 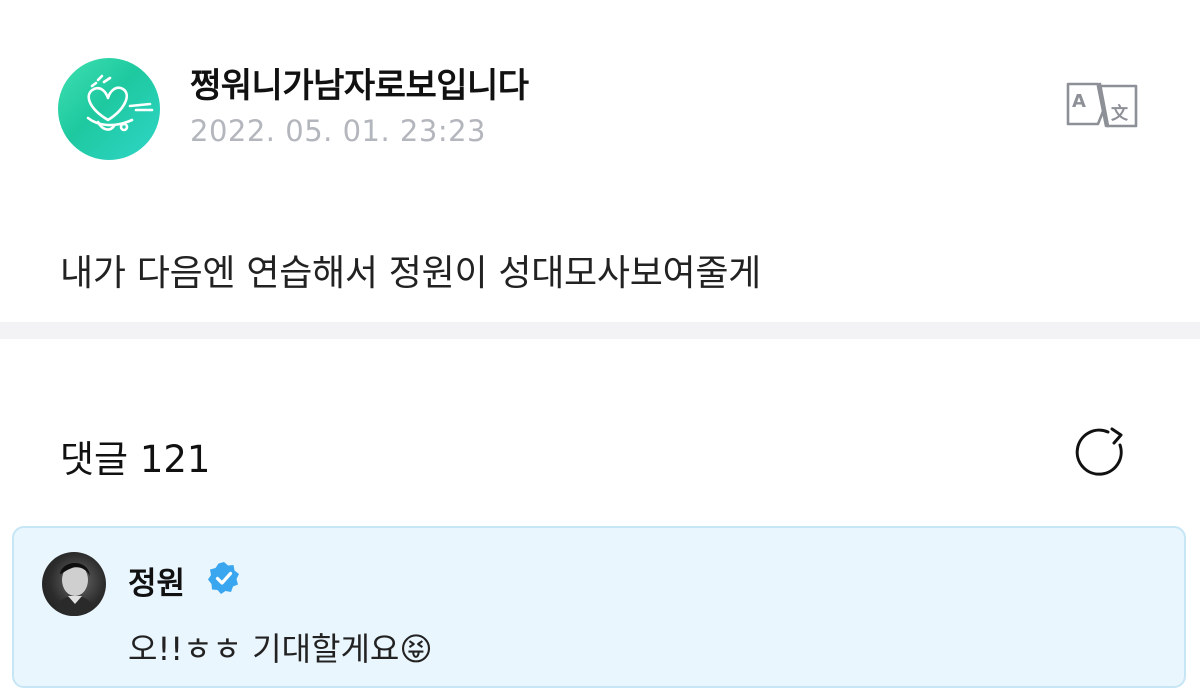 I want to click on heart-doodle-icon, so click(x=120, y=103).